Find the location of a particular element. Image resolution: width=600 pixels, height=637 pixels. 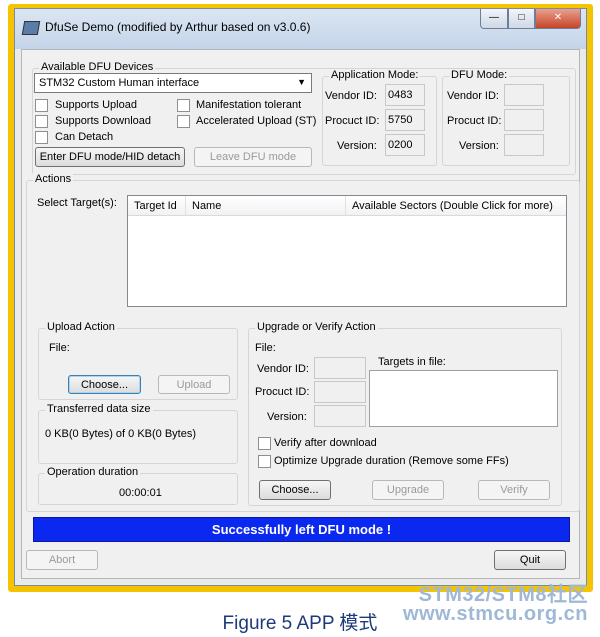

optimize-upgrade-checkbox is located at coordinates (264, 461).